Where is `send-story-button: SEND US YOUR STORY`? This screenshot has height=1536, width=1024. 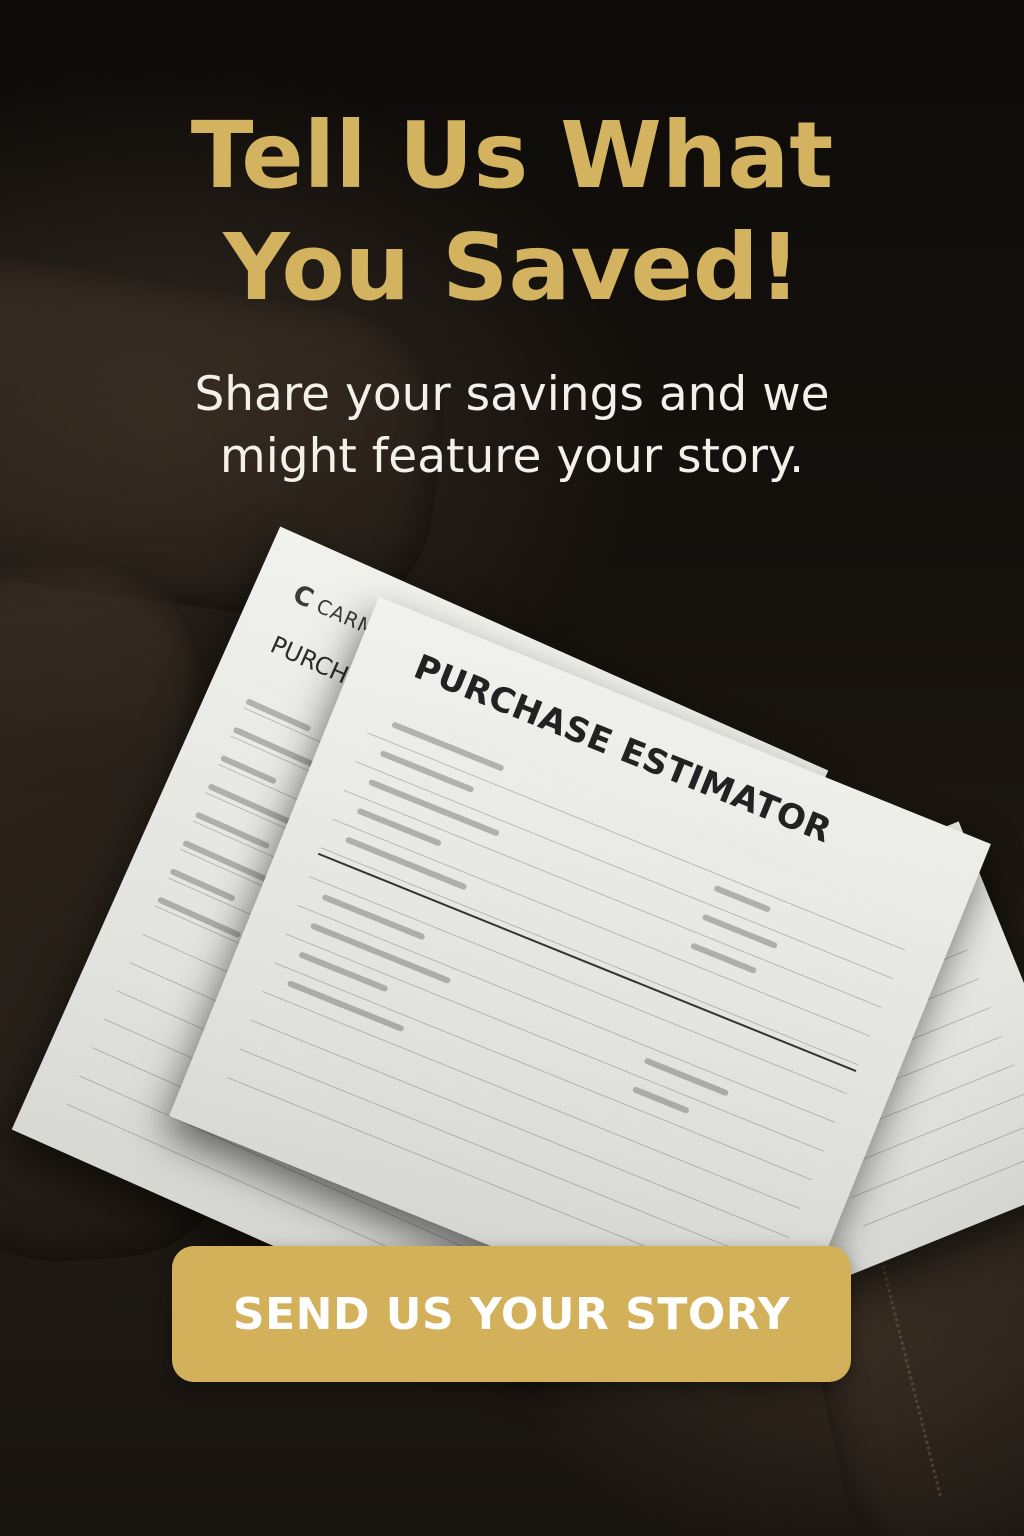 send-story-button: SEND US YOUR STORY is located at coordinates (511, 1314).